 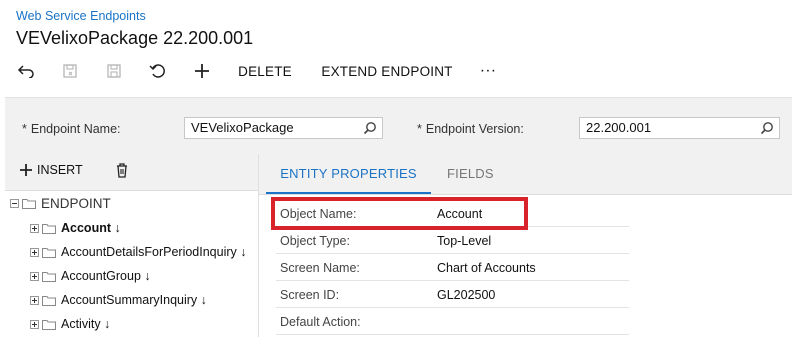 I want to click on tab-entity-properties: ENTITY PROPERTIES, so click(x=348, y=174).